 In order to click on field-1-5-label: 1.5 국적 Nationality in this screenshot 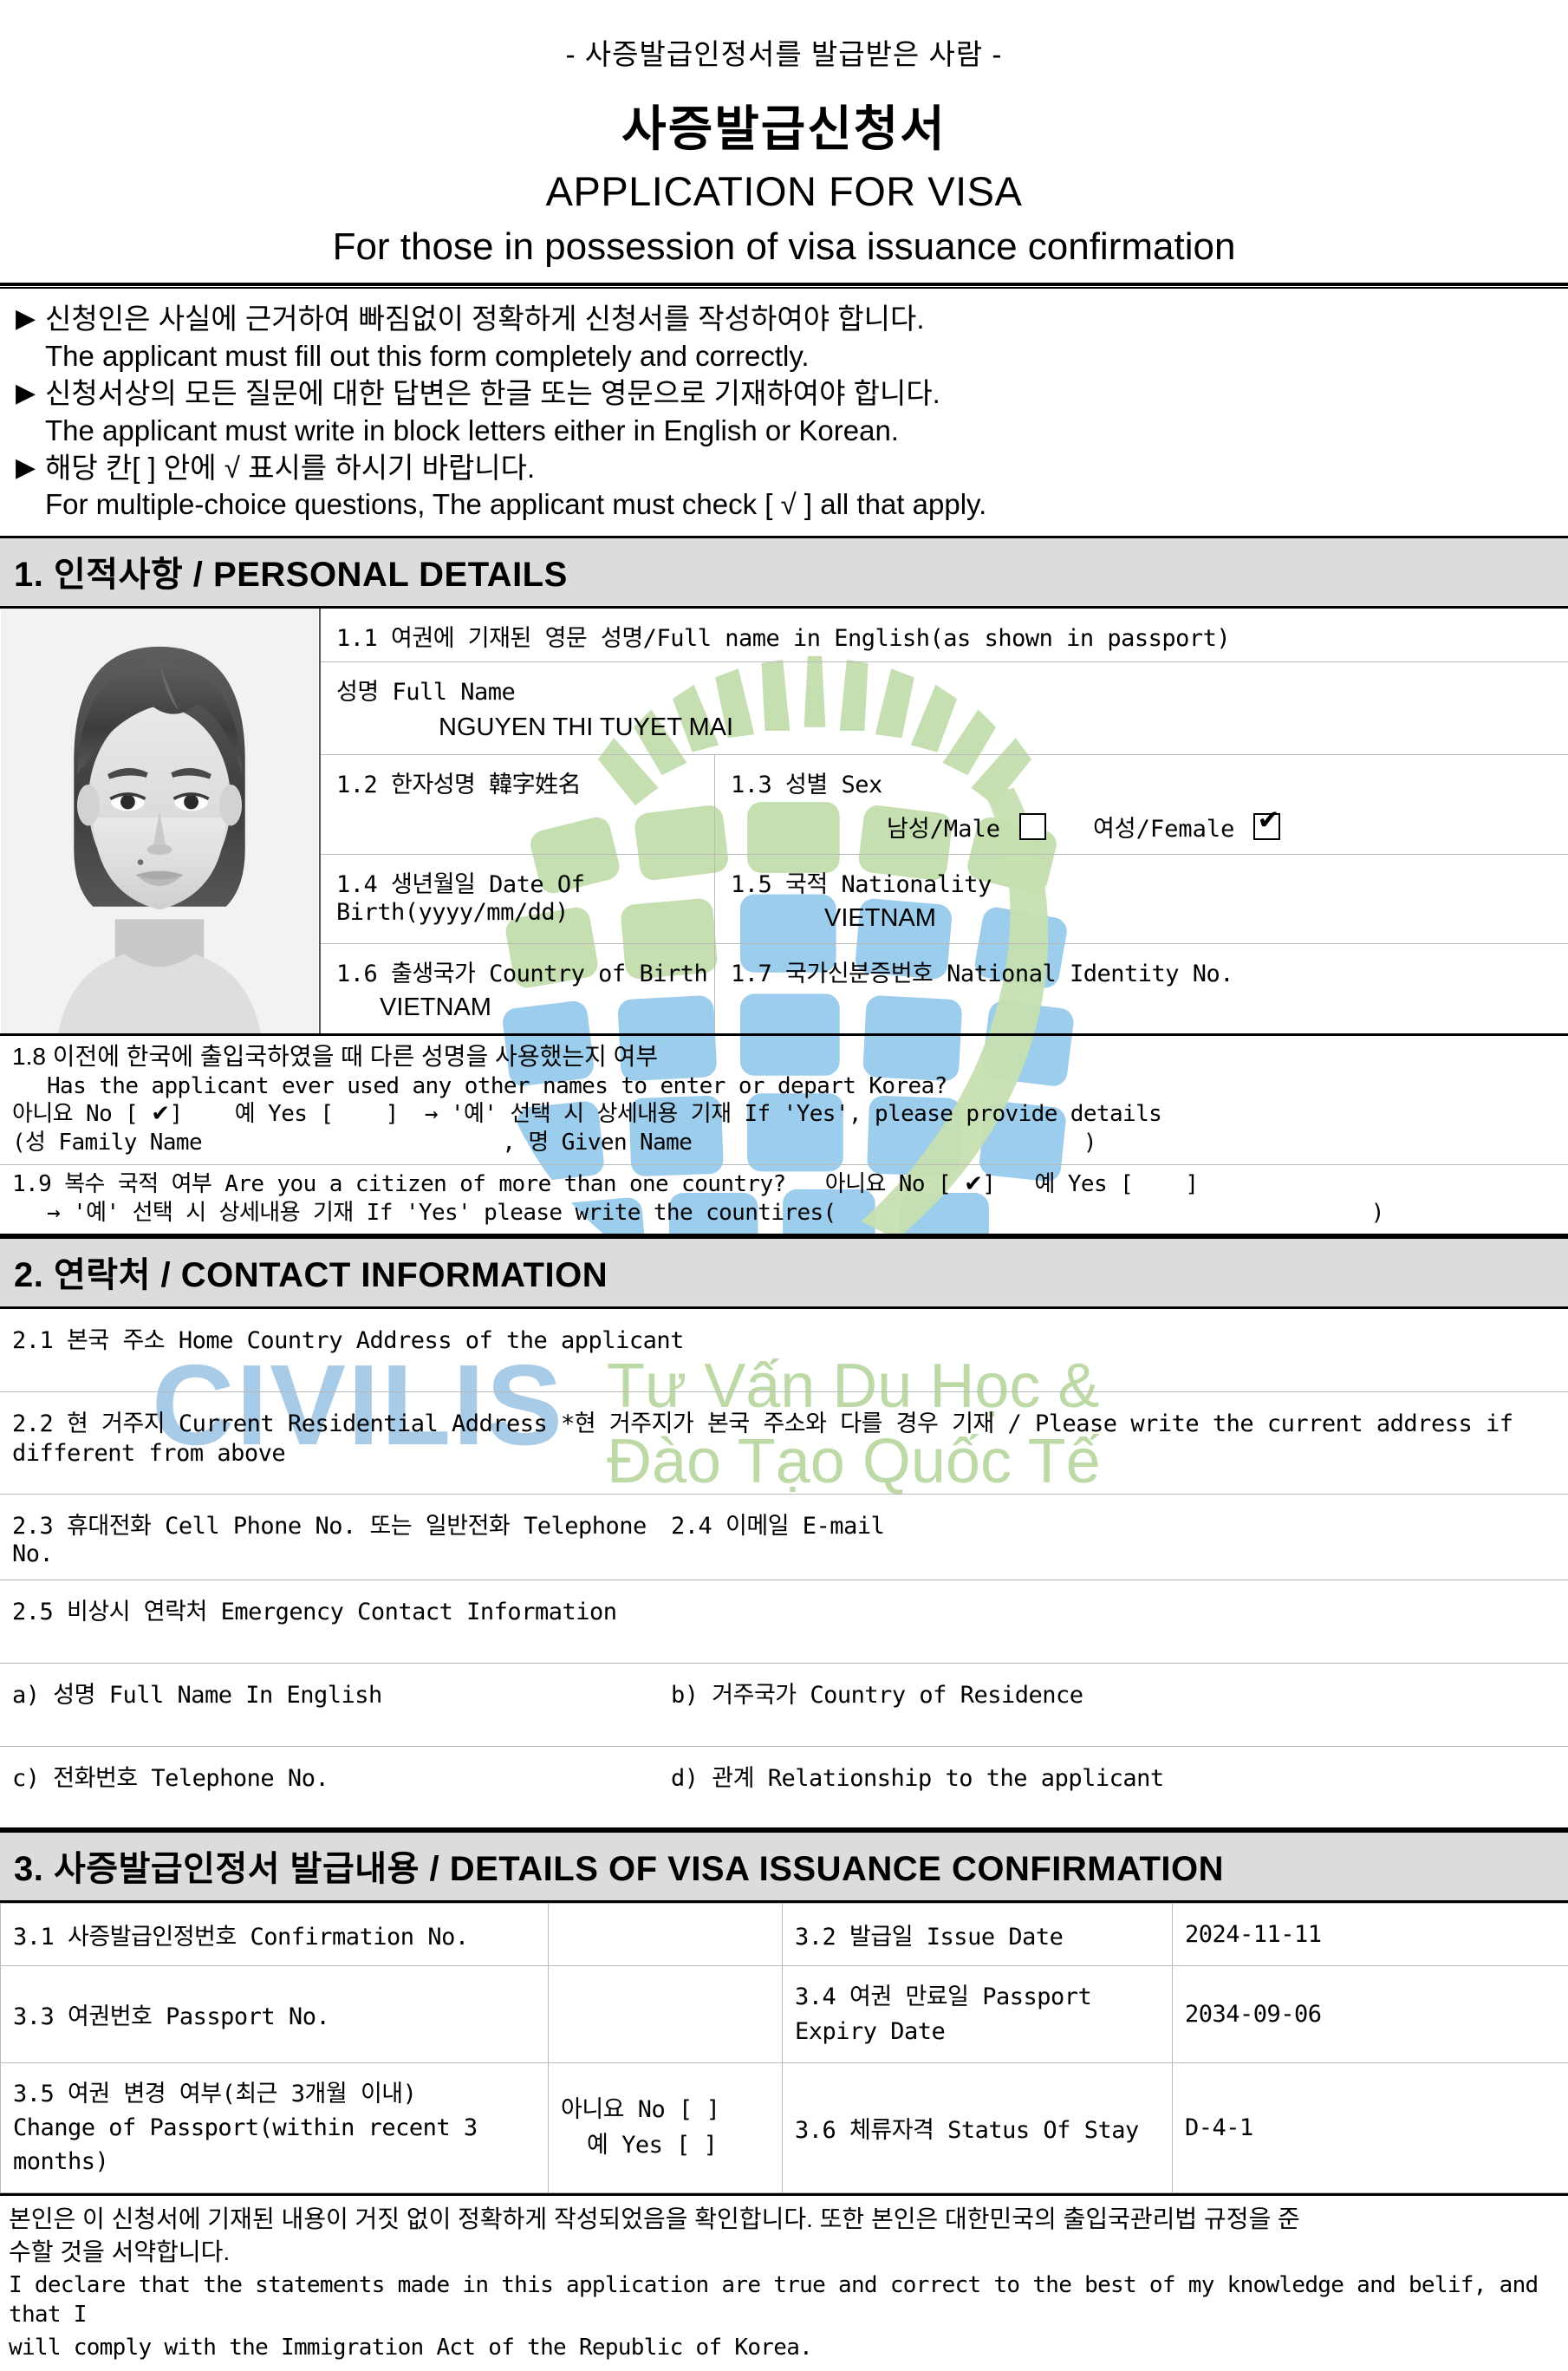, I will do `click(1149, 882)`.